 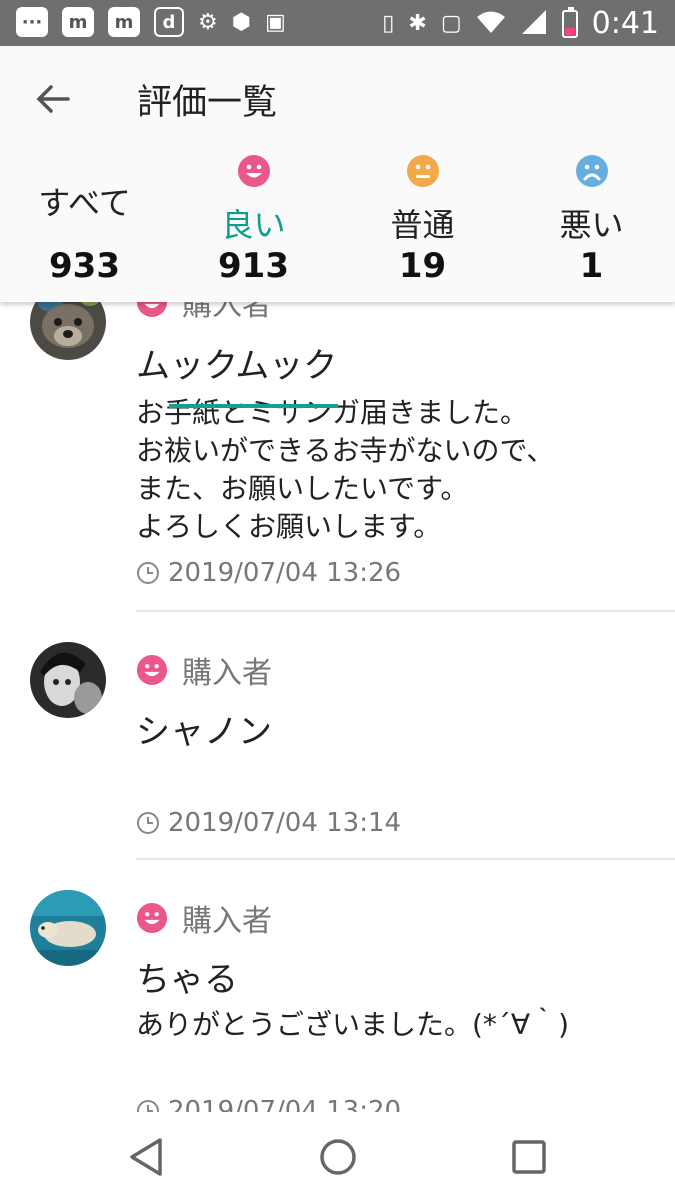 I want to click on tab-good: 良い 913, so click(x=253, y=228).